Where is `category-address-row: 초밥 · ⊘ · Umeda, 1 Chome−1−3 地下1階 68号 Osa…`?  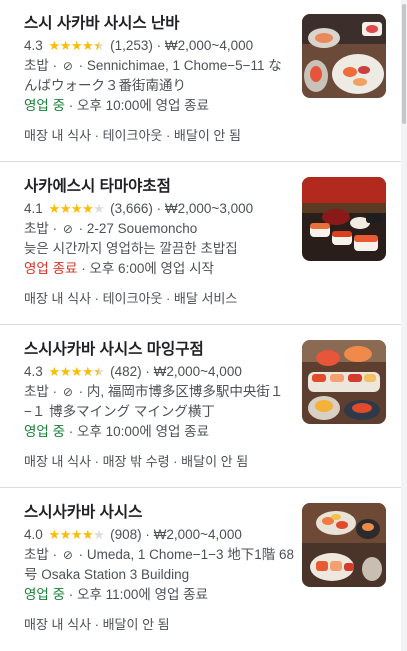
category-address-row: 초밥 · ⊘ · Umeda, 1 Chome−1−3 地下1階 68号 Osa… is located at coordinates (159, 564).